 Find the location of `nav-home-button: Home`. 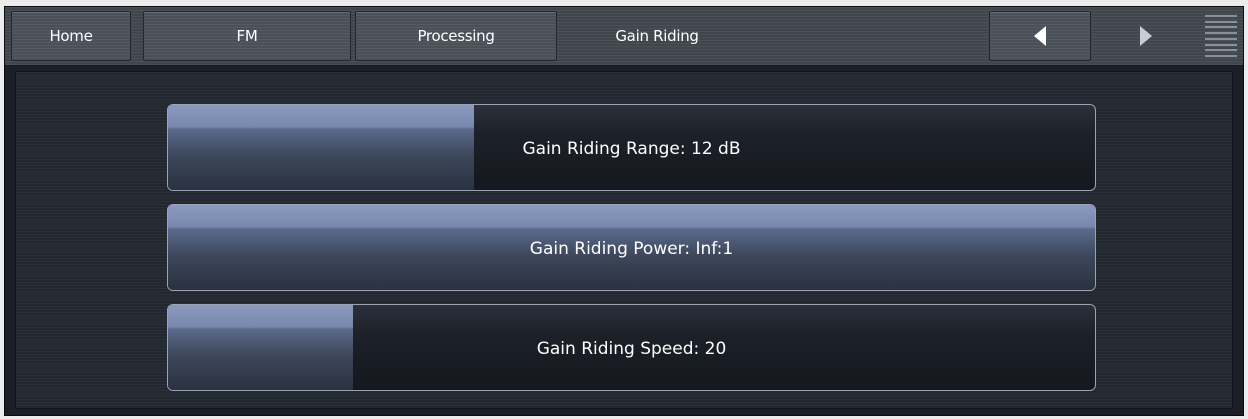

nav-home-button: Home is located at coordinates (71, 36).